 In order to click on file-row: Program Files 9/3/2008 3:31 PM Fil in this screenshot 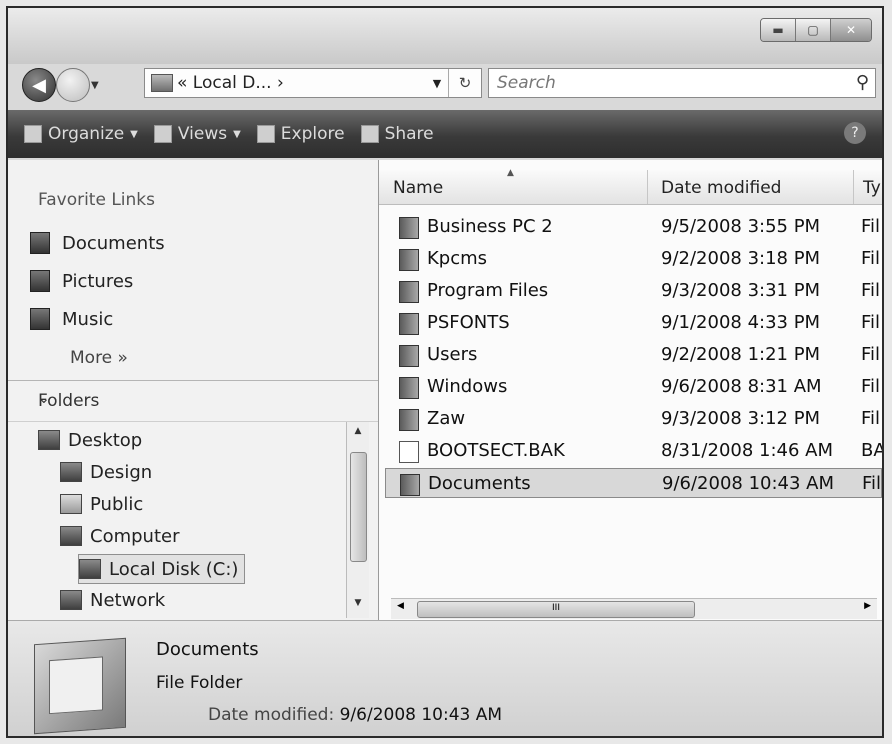, I will do `click(633, 291)`.